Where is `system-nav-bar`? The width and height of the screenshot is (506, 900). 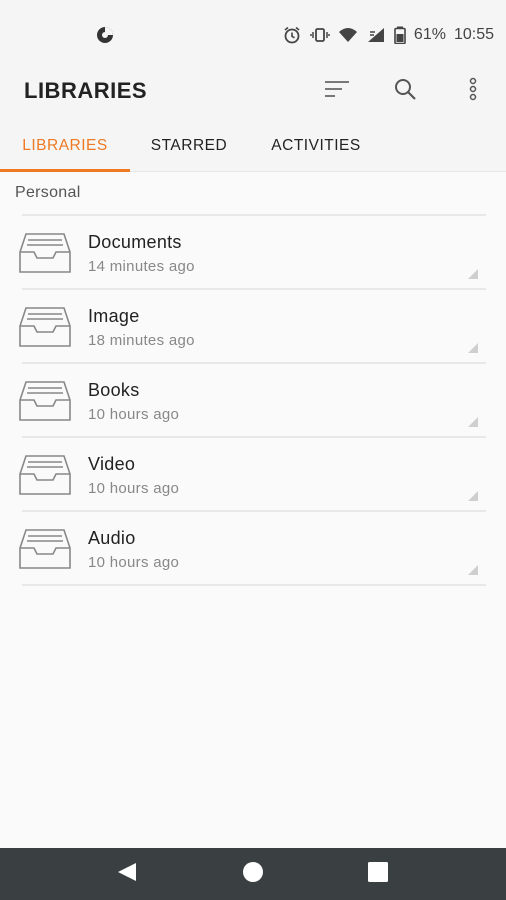
system-nav-bar is located at coordinates (253, 874).